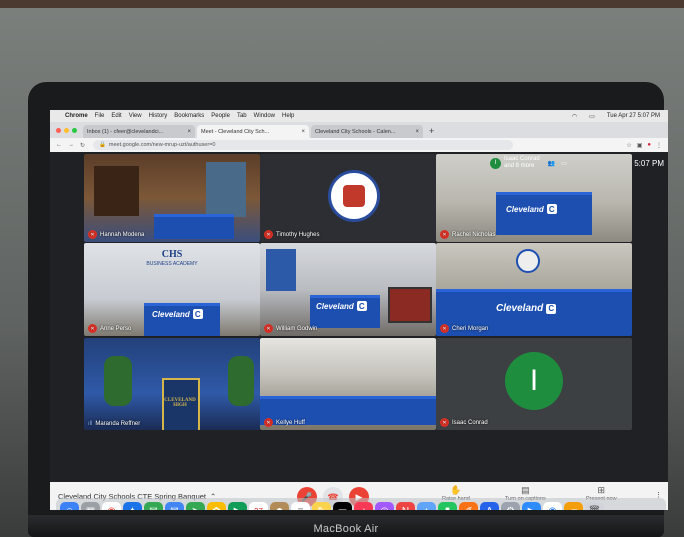 The height and width of the screenshot is (537, 684). I want to click on participant-tile: ✕ Hannah Modena, so click(172, 198).